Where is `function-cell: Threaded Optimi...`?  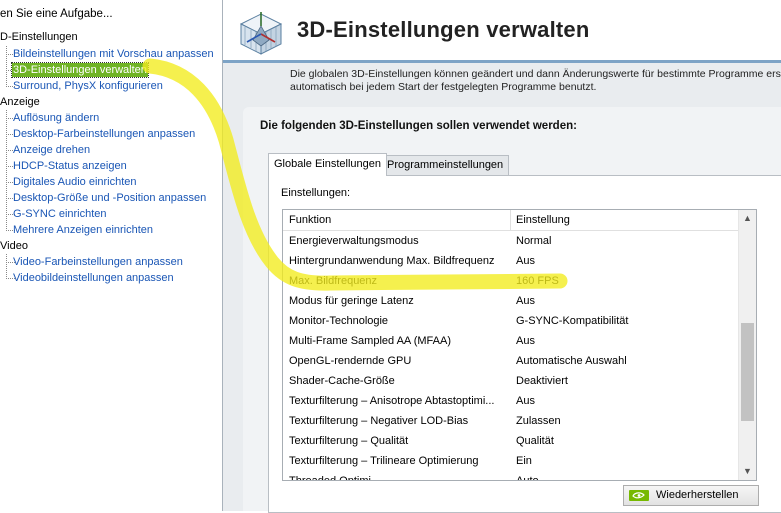 function-cell: Threaded Optimi... is located at coordinates (335, 478).